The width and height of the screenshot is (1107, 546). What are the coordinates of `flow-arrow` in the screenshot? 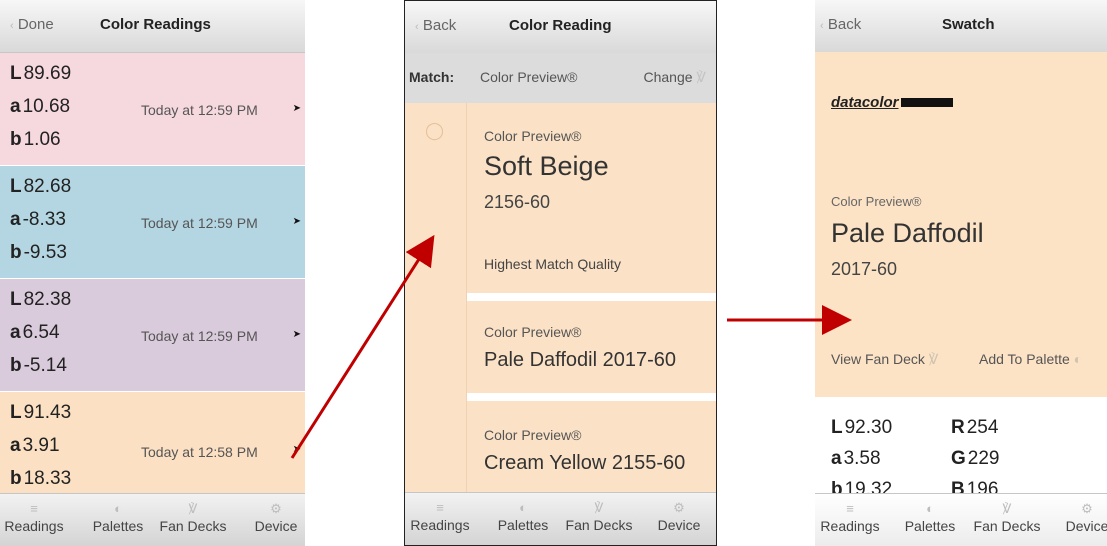 It's located at (362, 346).